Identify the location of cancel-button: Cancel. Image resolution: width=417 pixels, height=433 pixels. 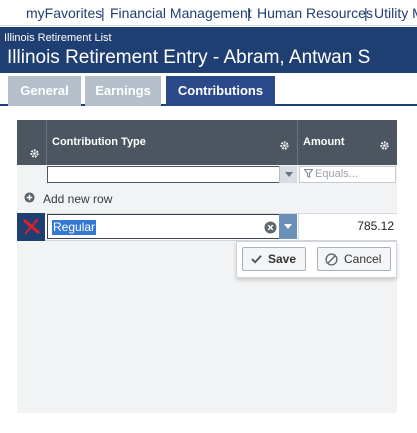
(354, 259).